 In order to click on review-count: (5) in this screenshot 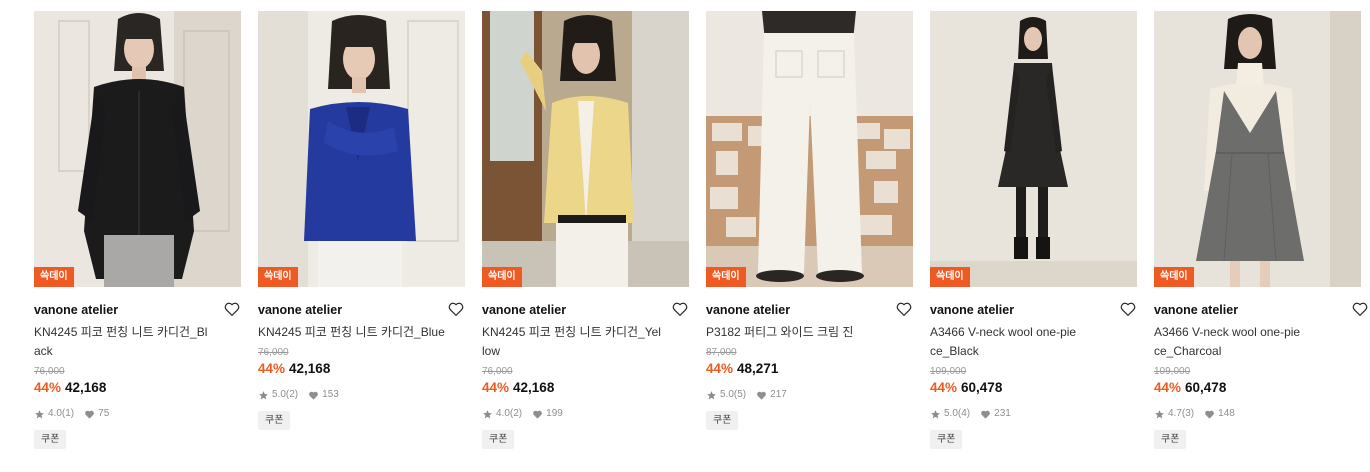, I will do `click(740, 394)`.